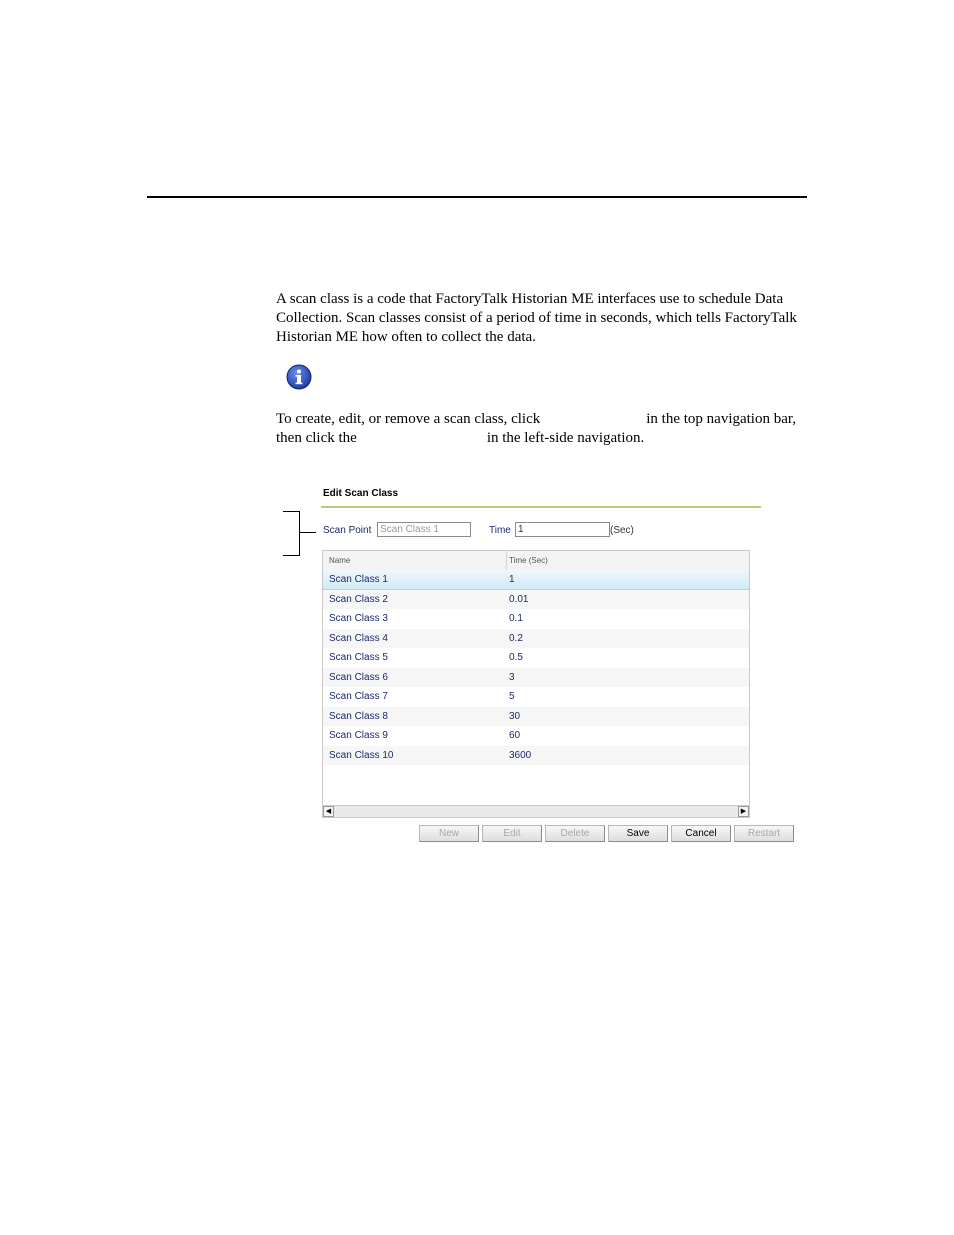  What do you see at coordinates (536, 736) in the screenshot?
I see `table-row: Scan Class 9 60` at bounding box center [536, 736].